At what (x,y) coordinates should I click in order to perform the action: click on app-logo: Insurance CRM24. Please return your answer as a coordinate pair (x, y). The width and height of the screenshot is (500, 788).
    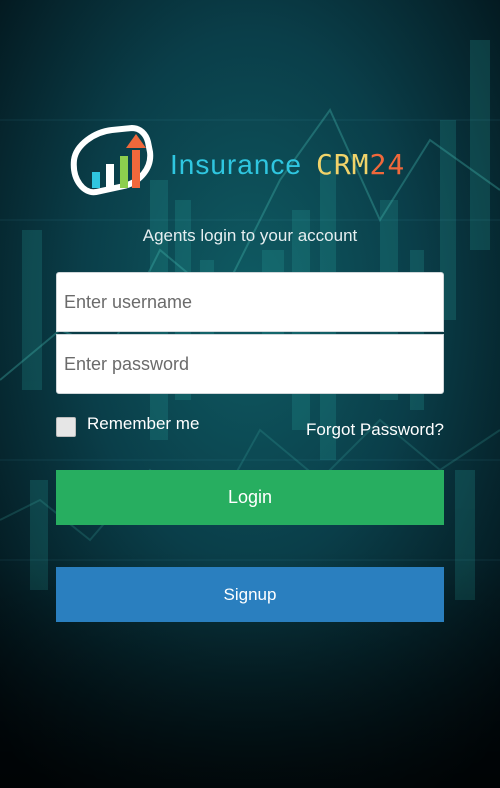
    Looking at the image, I should click on (256, 160).